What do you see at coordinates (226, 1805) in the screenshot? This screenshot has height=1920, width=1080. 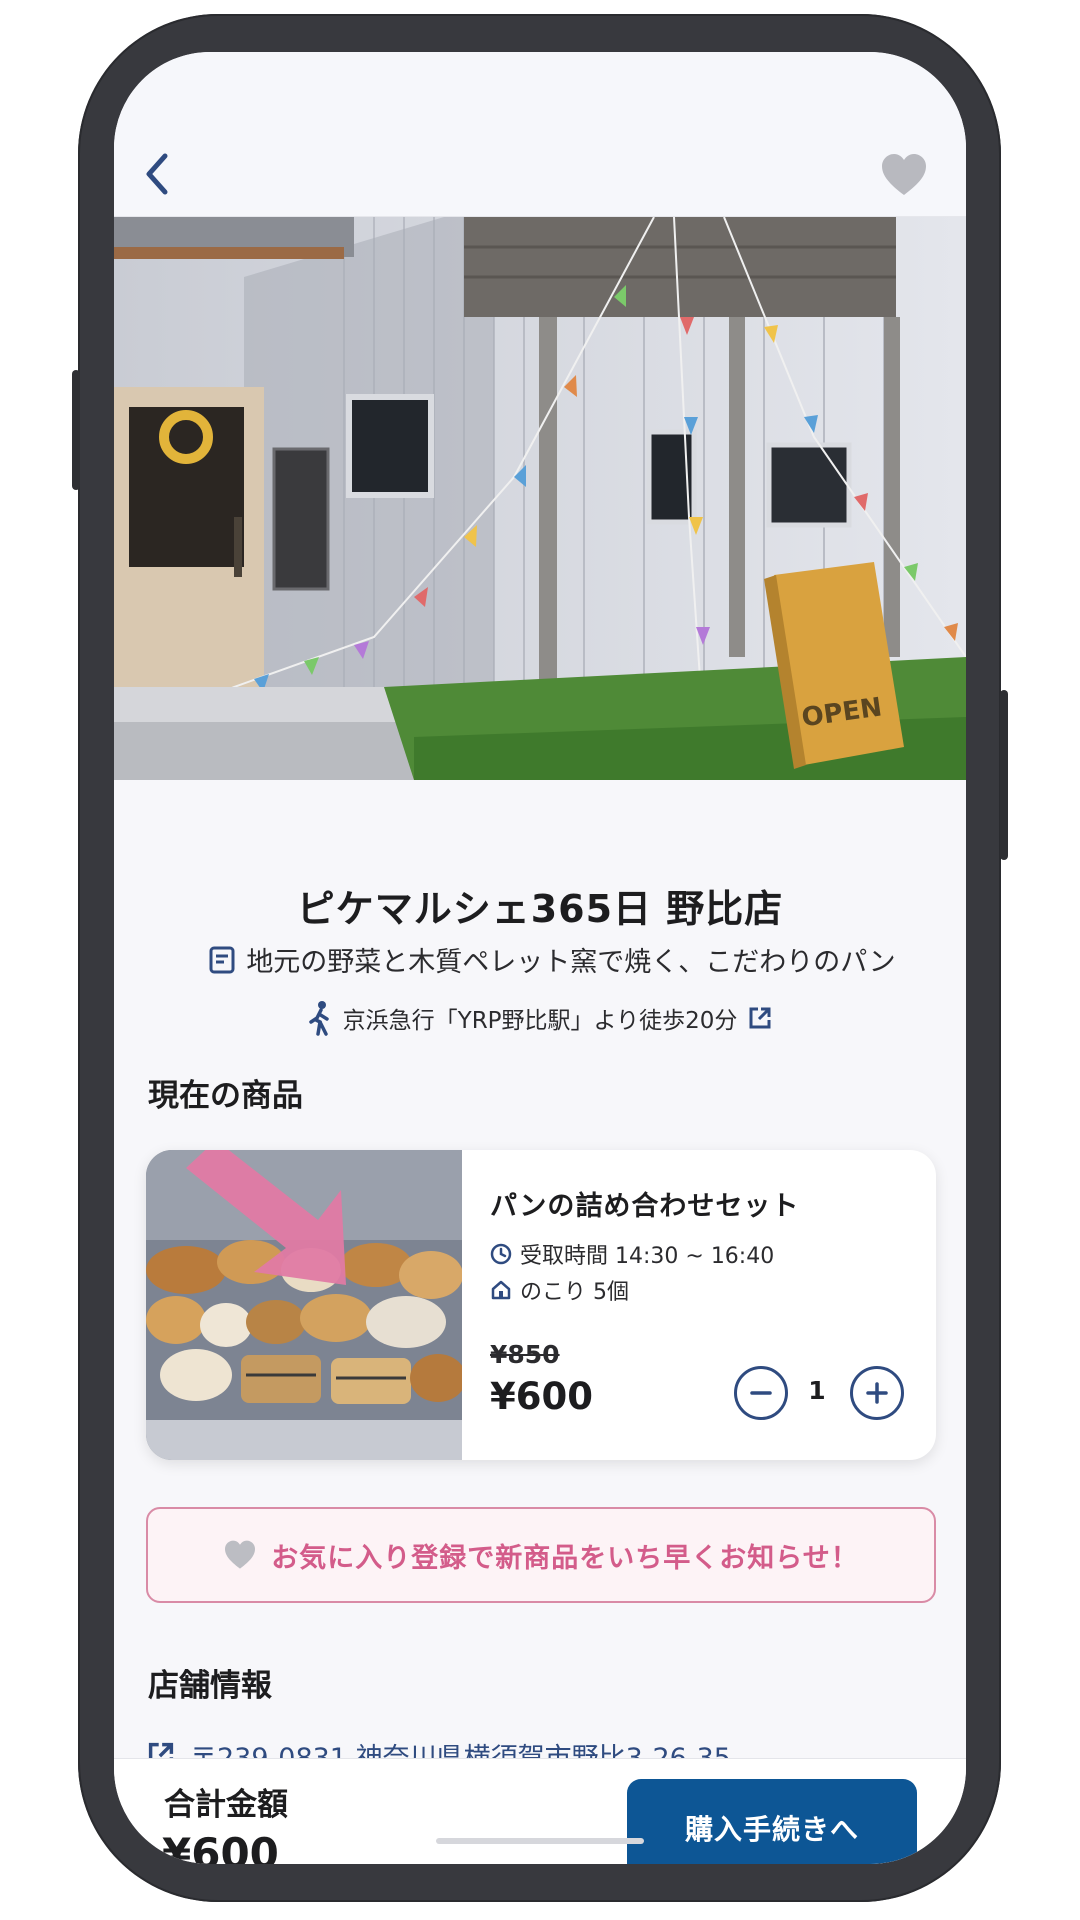 I see `total-label: 合計金額` at bounding box center [226, 1805].